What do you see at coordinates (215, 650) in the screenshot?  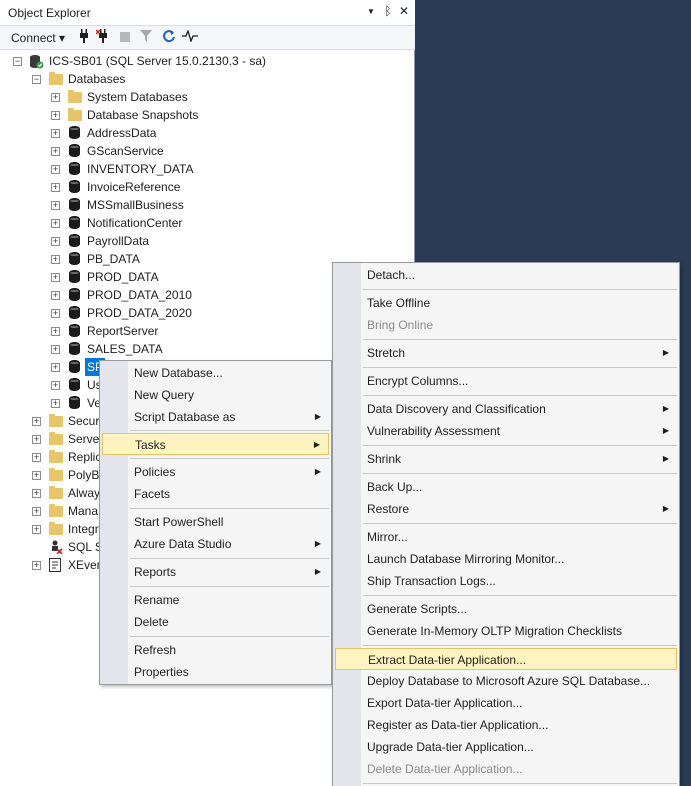 I see `menu-item-refresh: Refresh` at bounding box center [215, 650].